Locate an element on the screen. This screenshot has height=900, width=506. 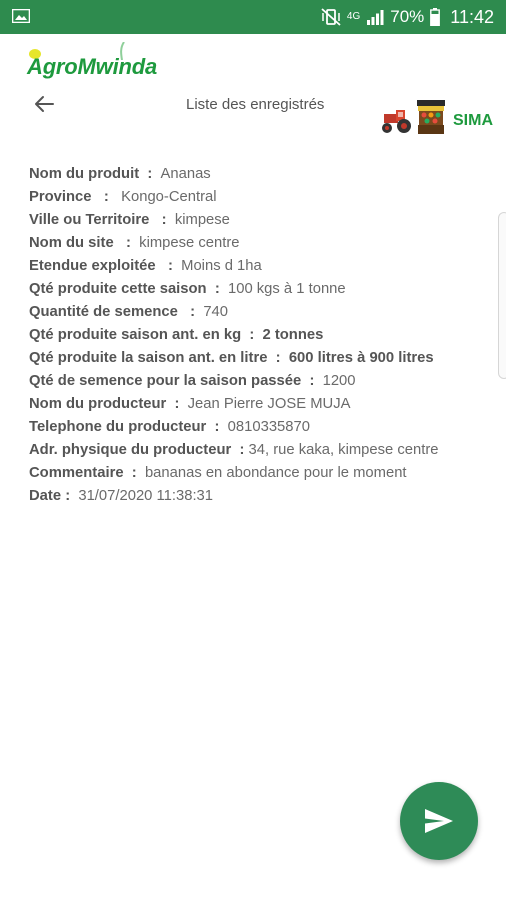
send-button is located at coordinates (439, 821).